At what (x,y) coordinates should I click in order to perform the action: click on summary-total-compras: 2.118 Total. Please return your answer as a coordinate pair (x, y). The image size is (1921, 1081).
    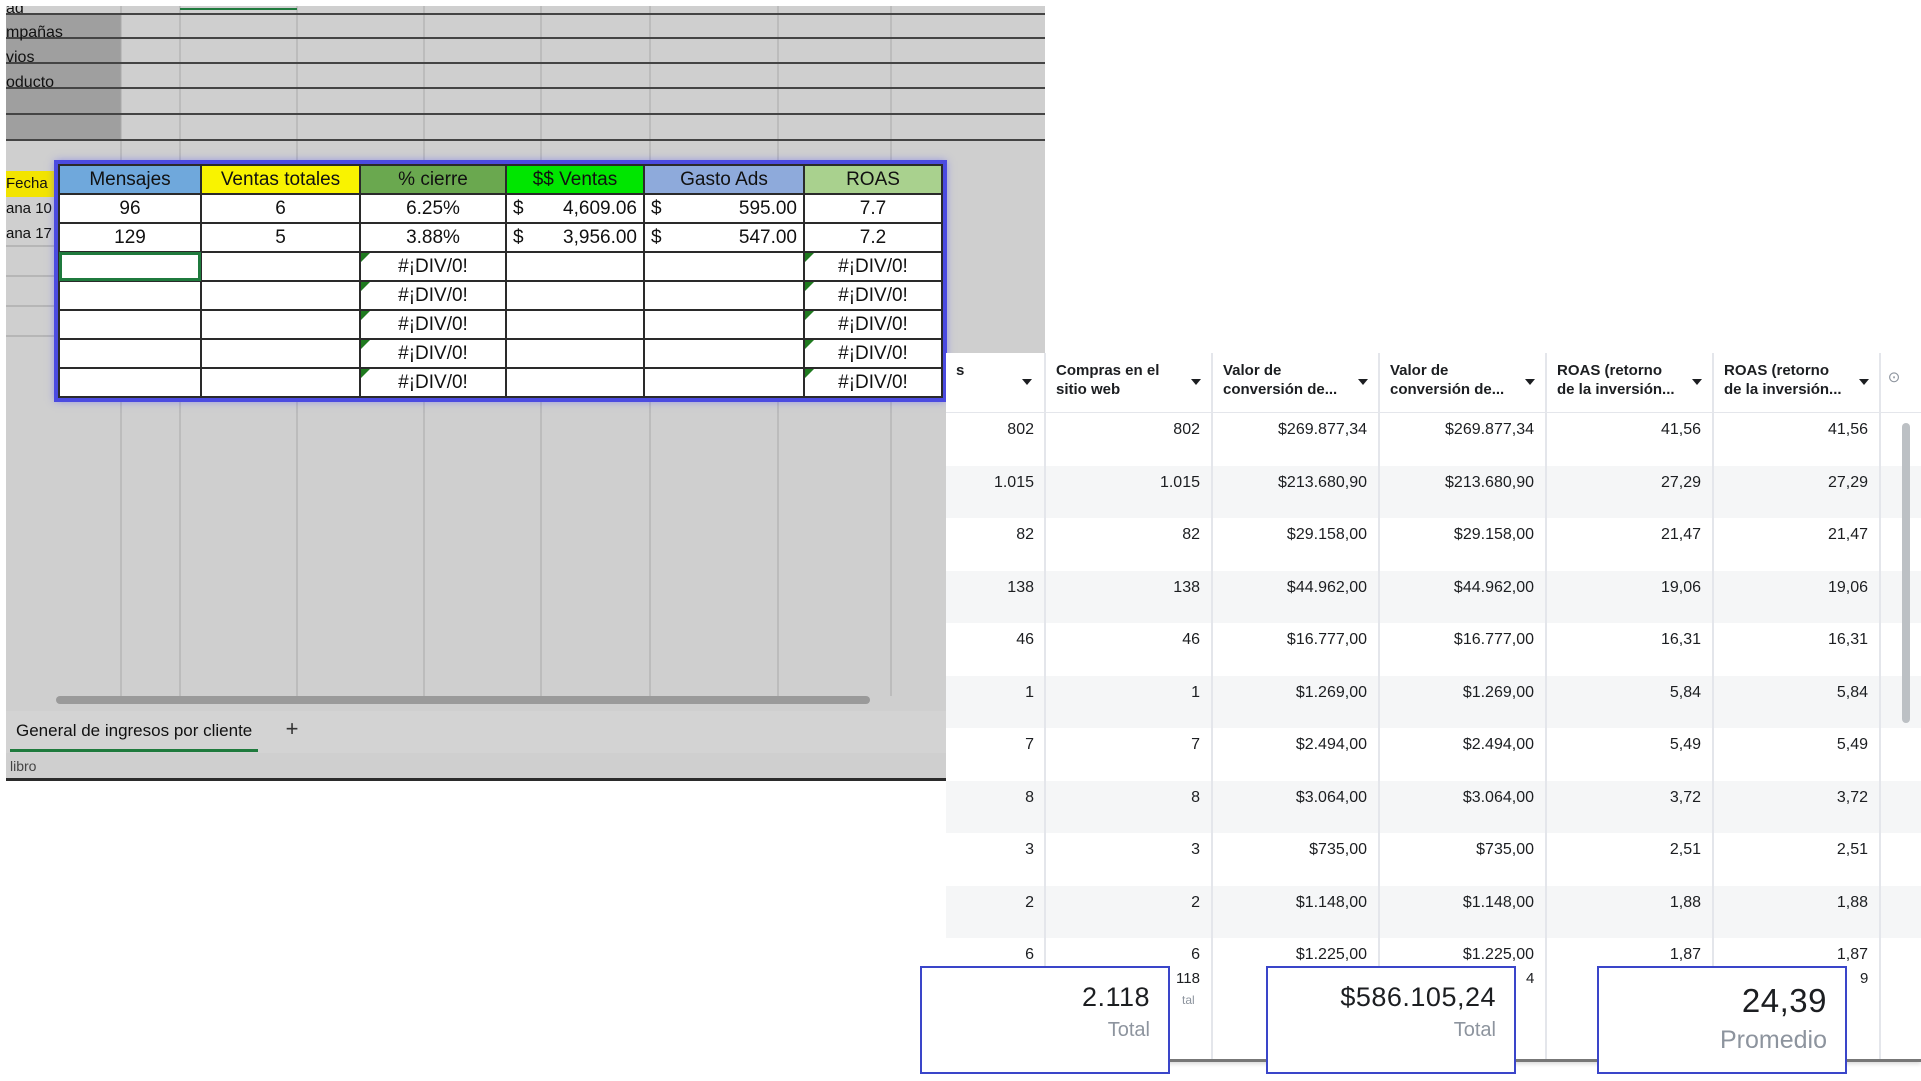
    Looking at the image, I should click on (1045, 1020).